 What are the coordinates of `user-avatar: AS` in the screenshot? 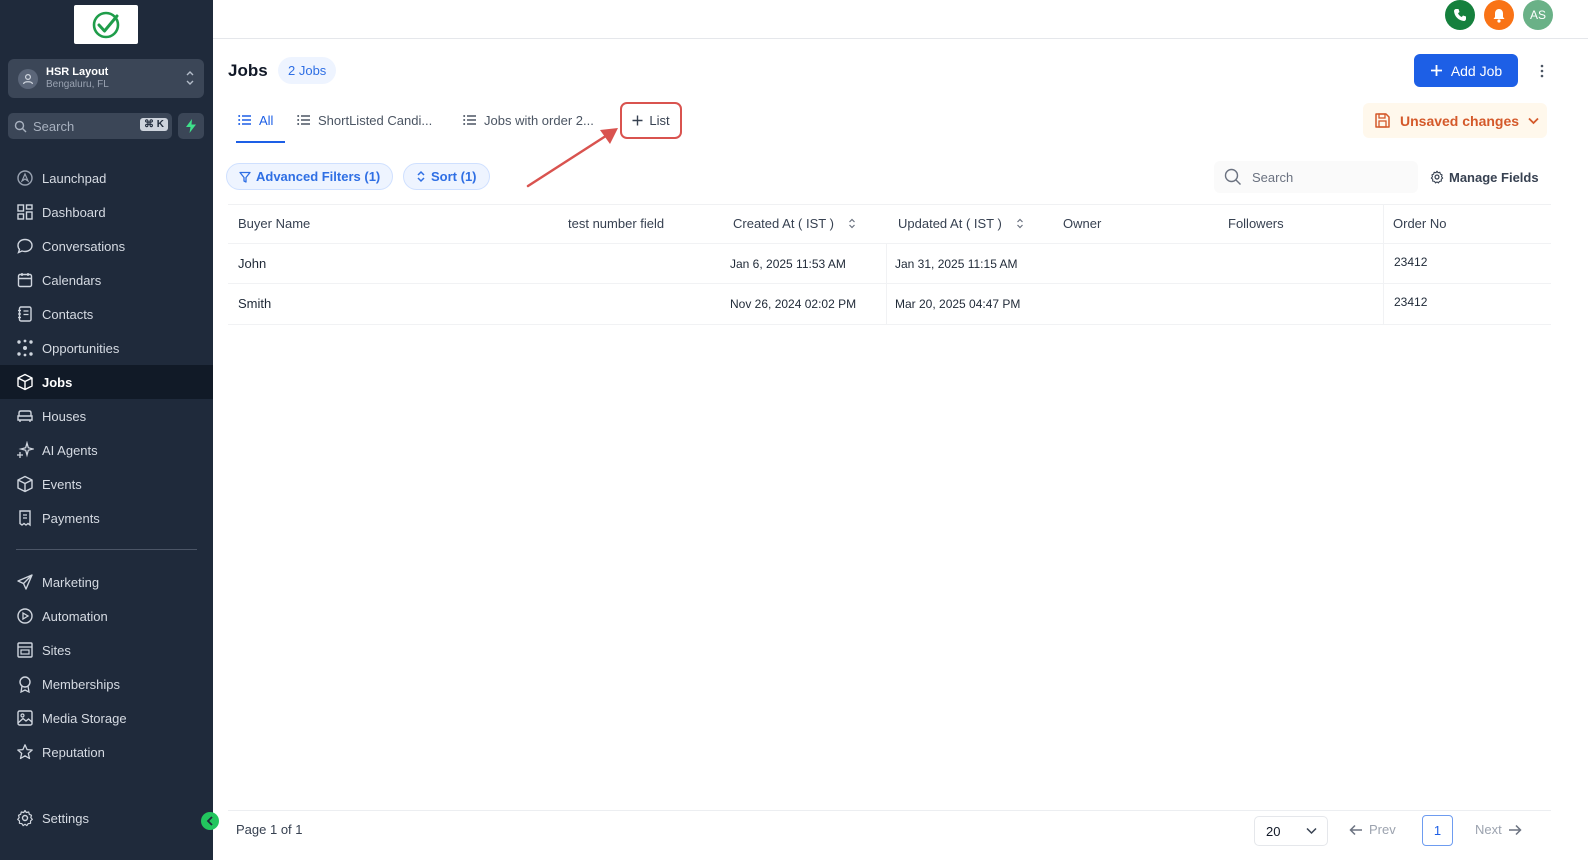 It's located at (1538, 15).